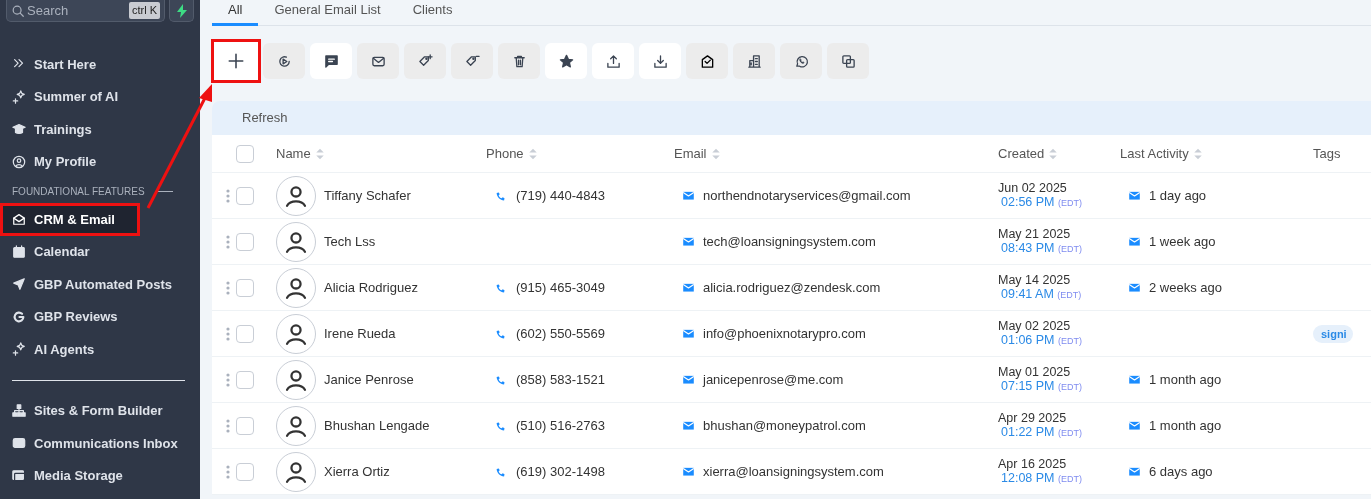 The image size is (1371, 499). What do you see at coordinates (284, 61) in the screenshot?
I see `play-circle-icon` at bounding box center [284, 61].